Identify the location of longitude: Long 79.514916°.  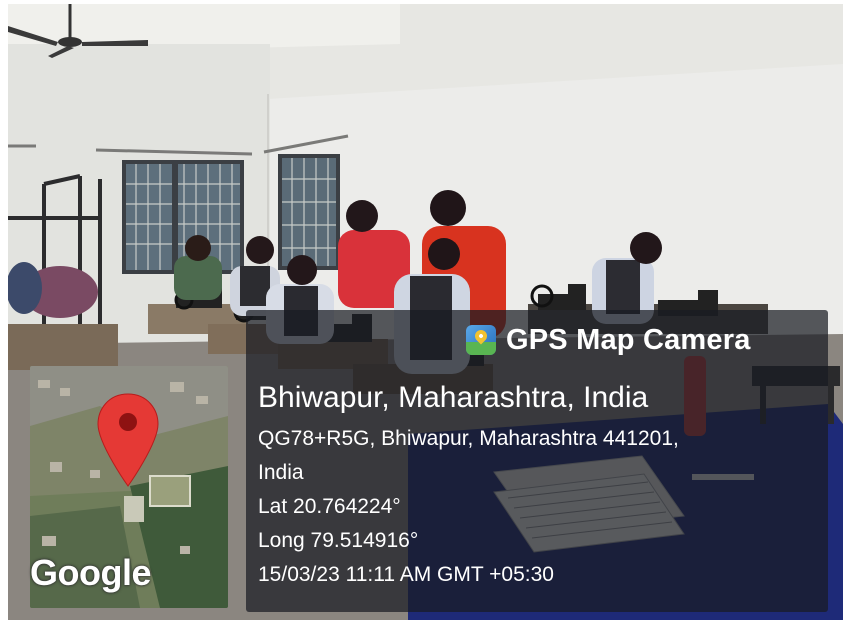
(338, 540).